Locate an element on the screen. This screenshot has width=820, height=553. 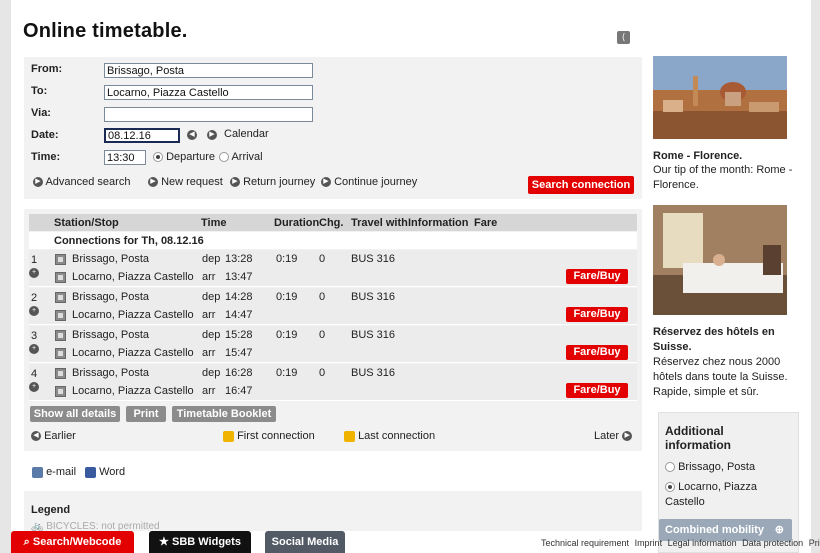
arr-time: 16:47 is located at coordinates (239, 391).